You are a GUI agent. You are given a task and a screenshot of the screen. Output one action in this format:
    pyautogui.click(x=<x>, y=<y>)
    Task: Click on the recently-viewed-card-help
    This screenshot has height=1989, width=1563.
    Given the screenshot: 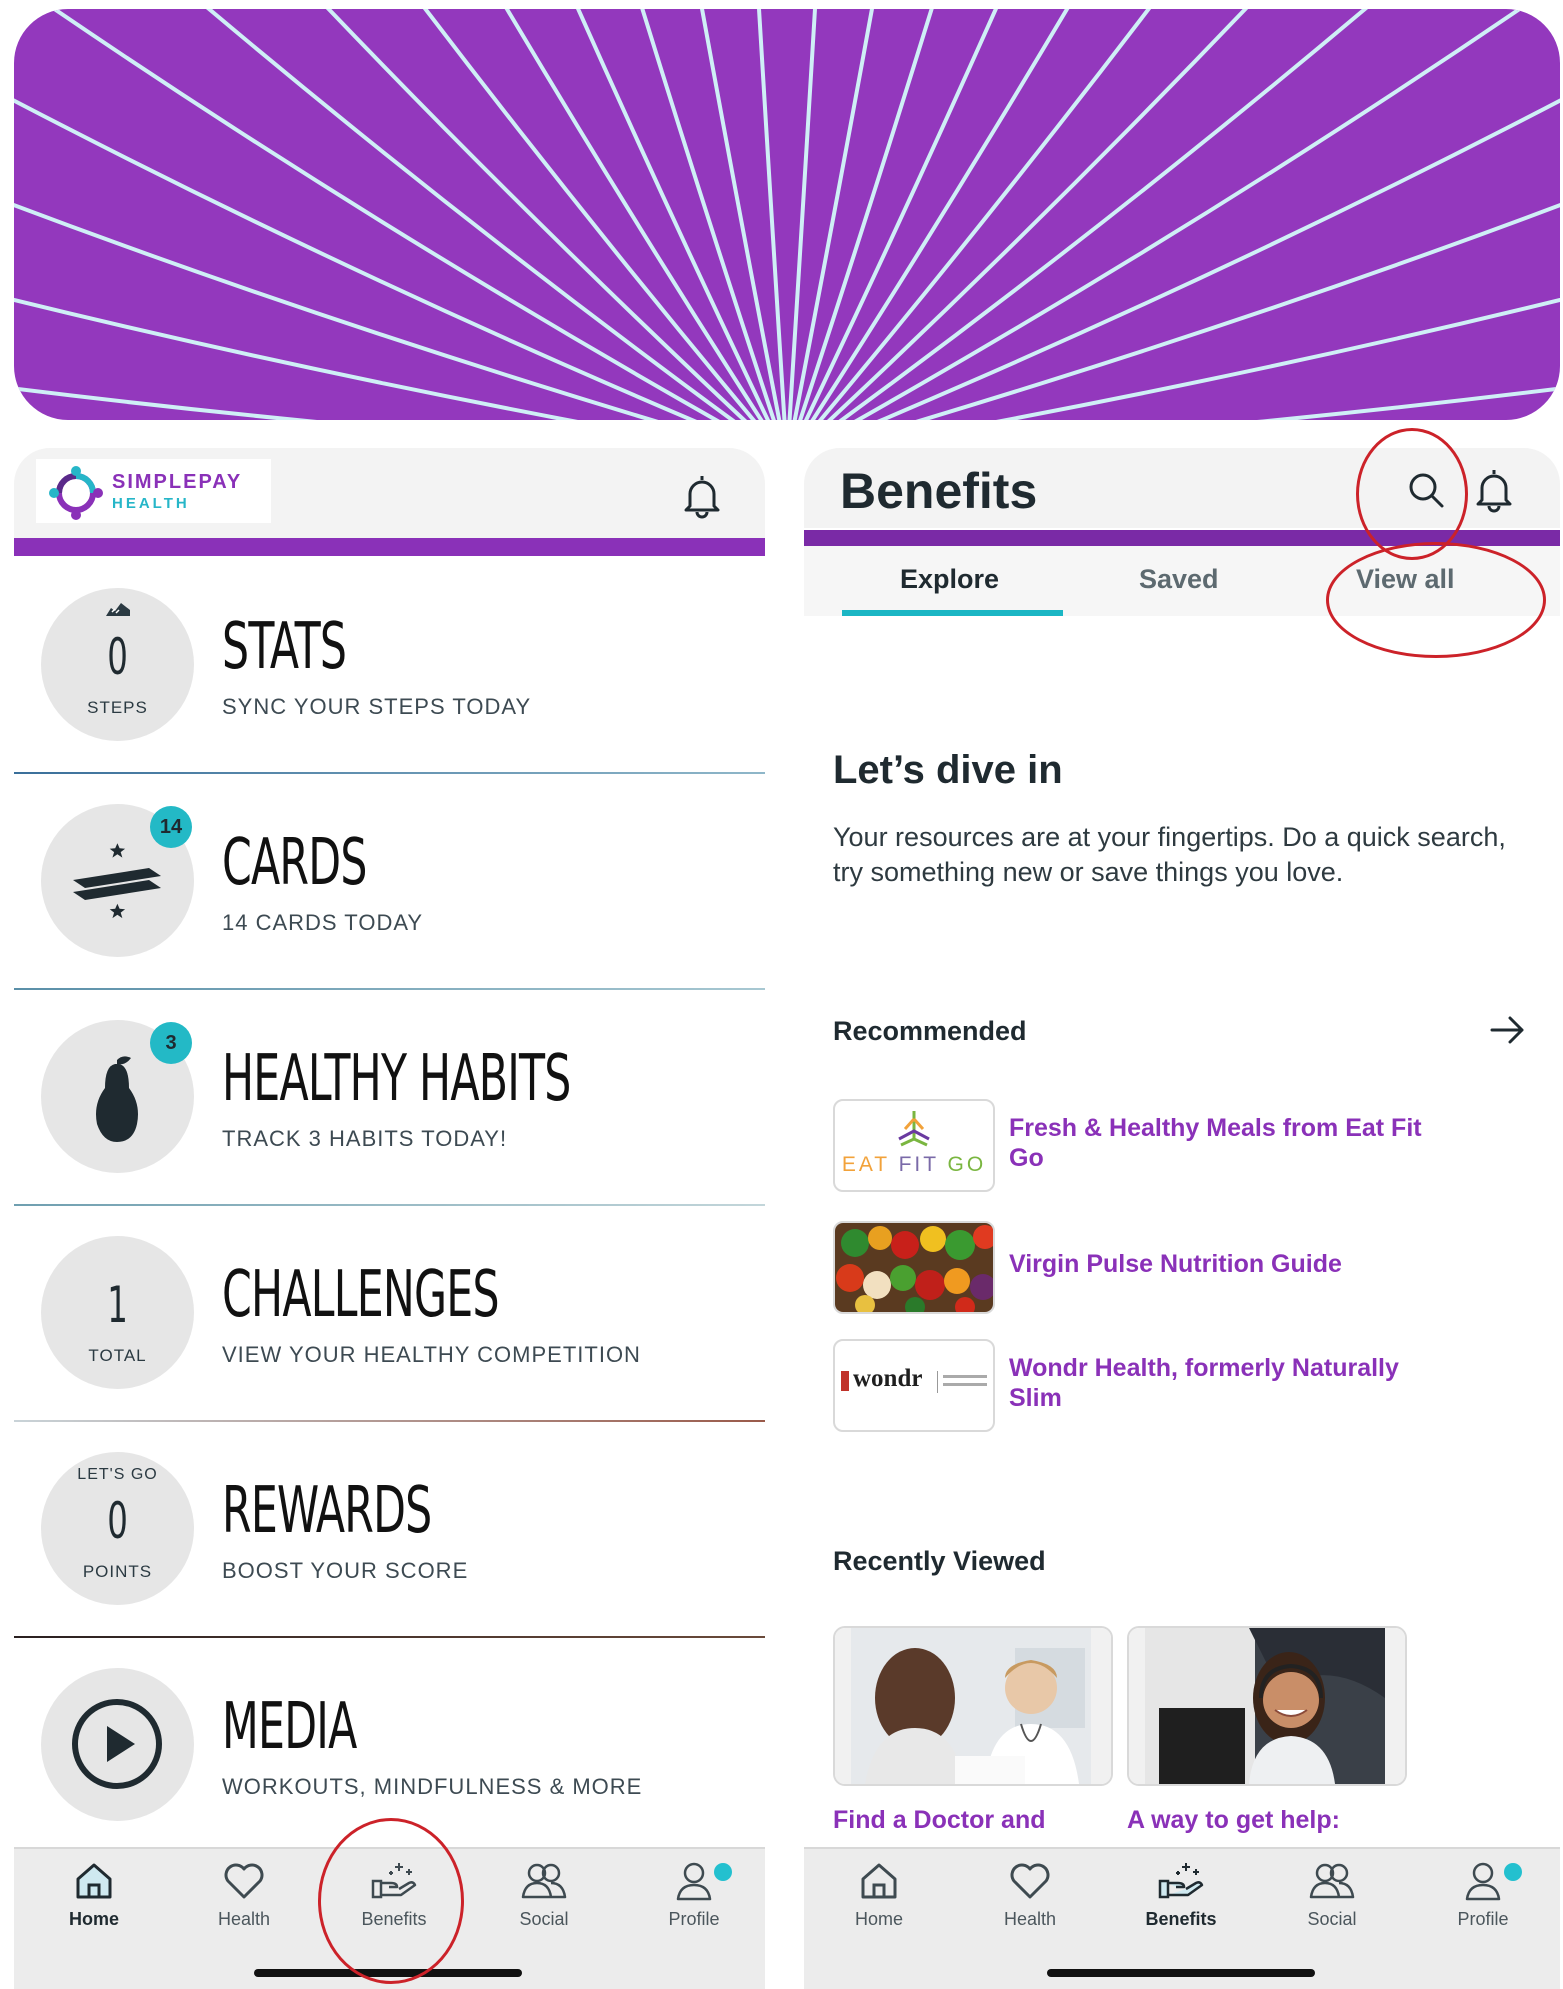 What is the action you would take?
    pyautogui.click(x=1267, y=1706)
    